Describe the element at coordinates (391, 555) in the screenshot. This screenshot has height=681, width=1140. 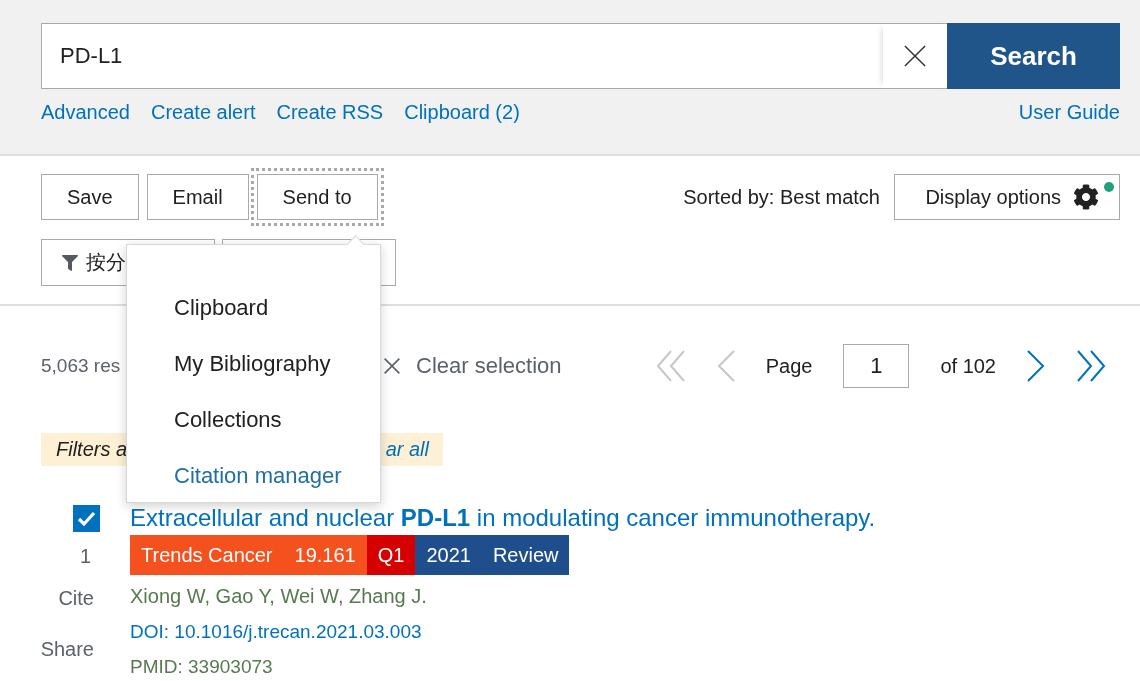
I see `journal-tag: Q1` at that location.